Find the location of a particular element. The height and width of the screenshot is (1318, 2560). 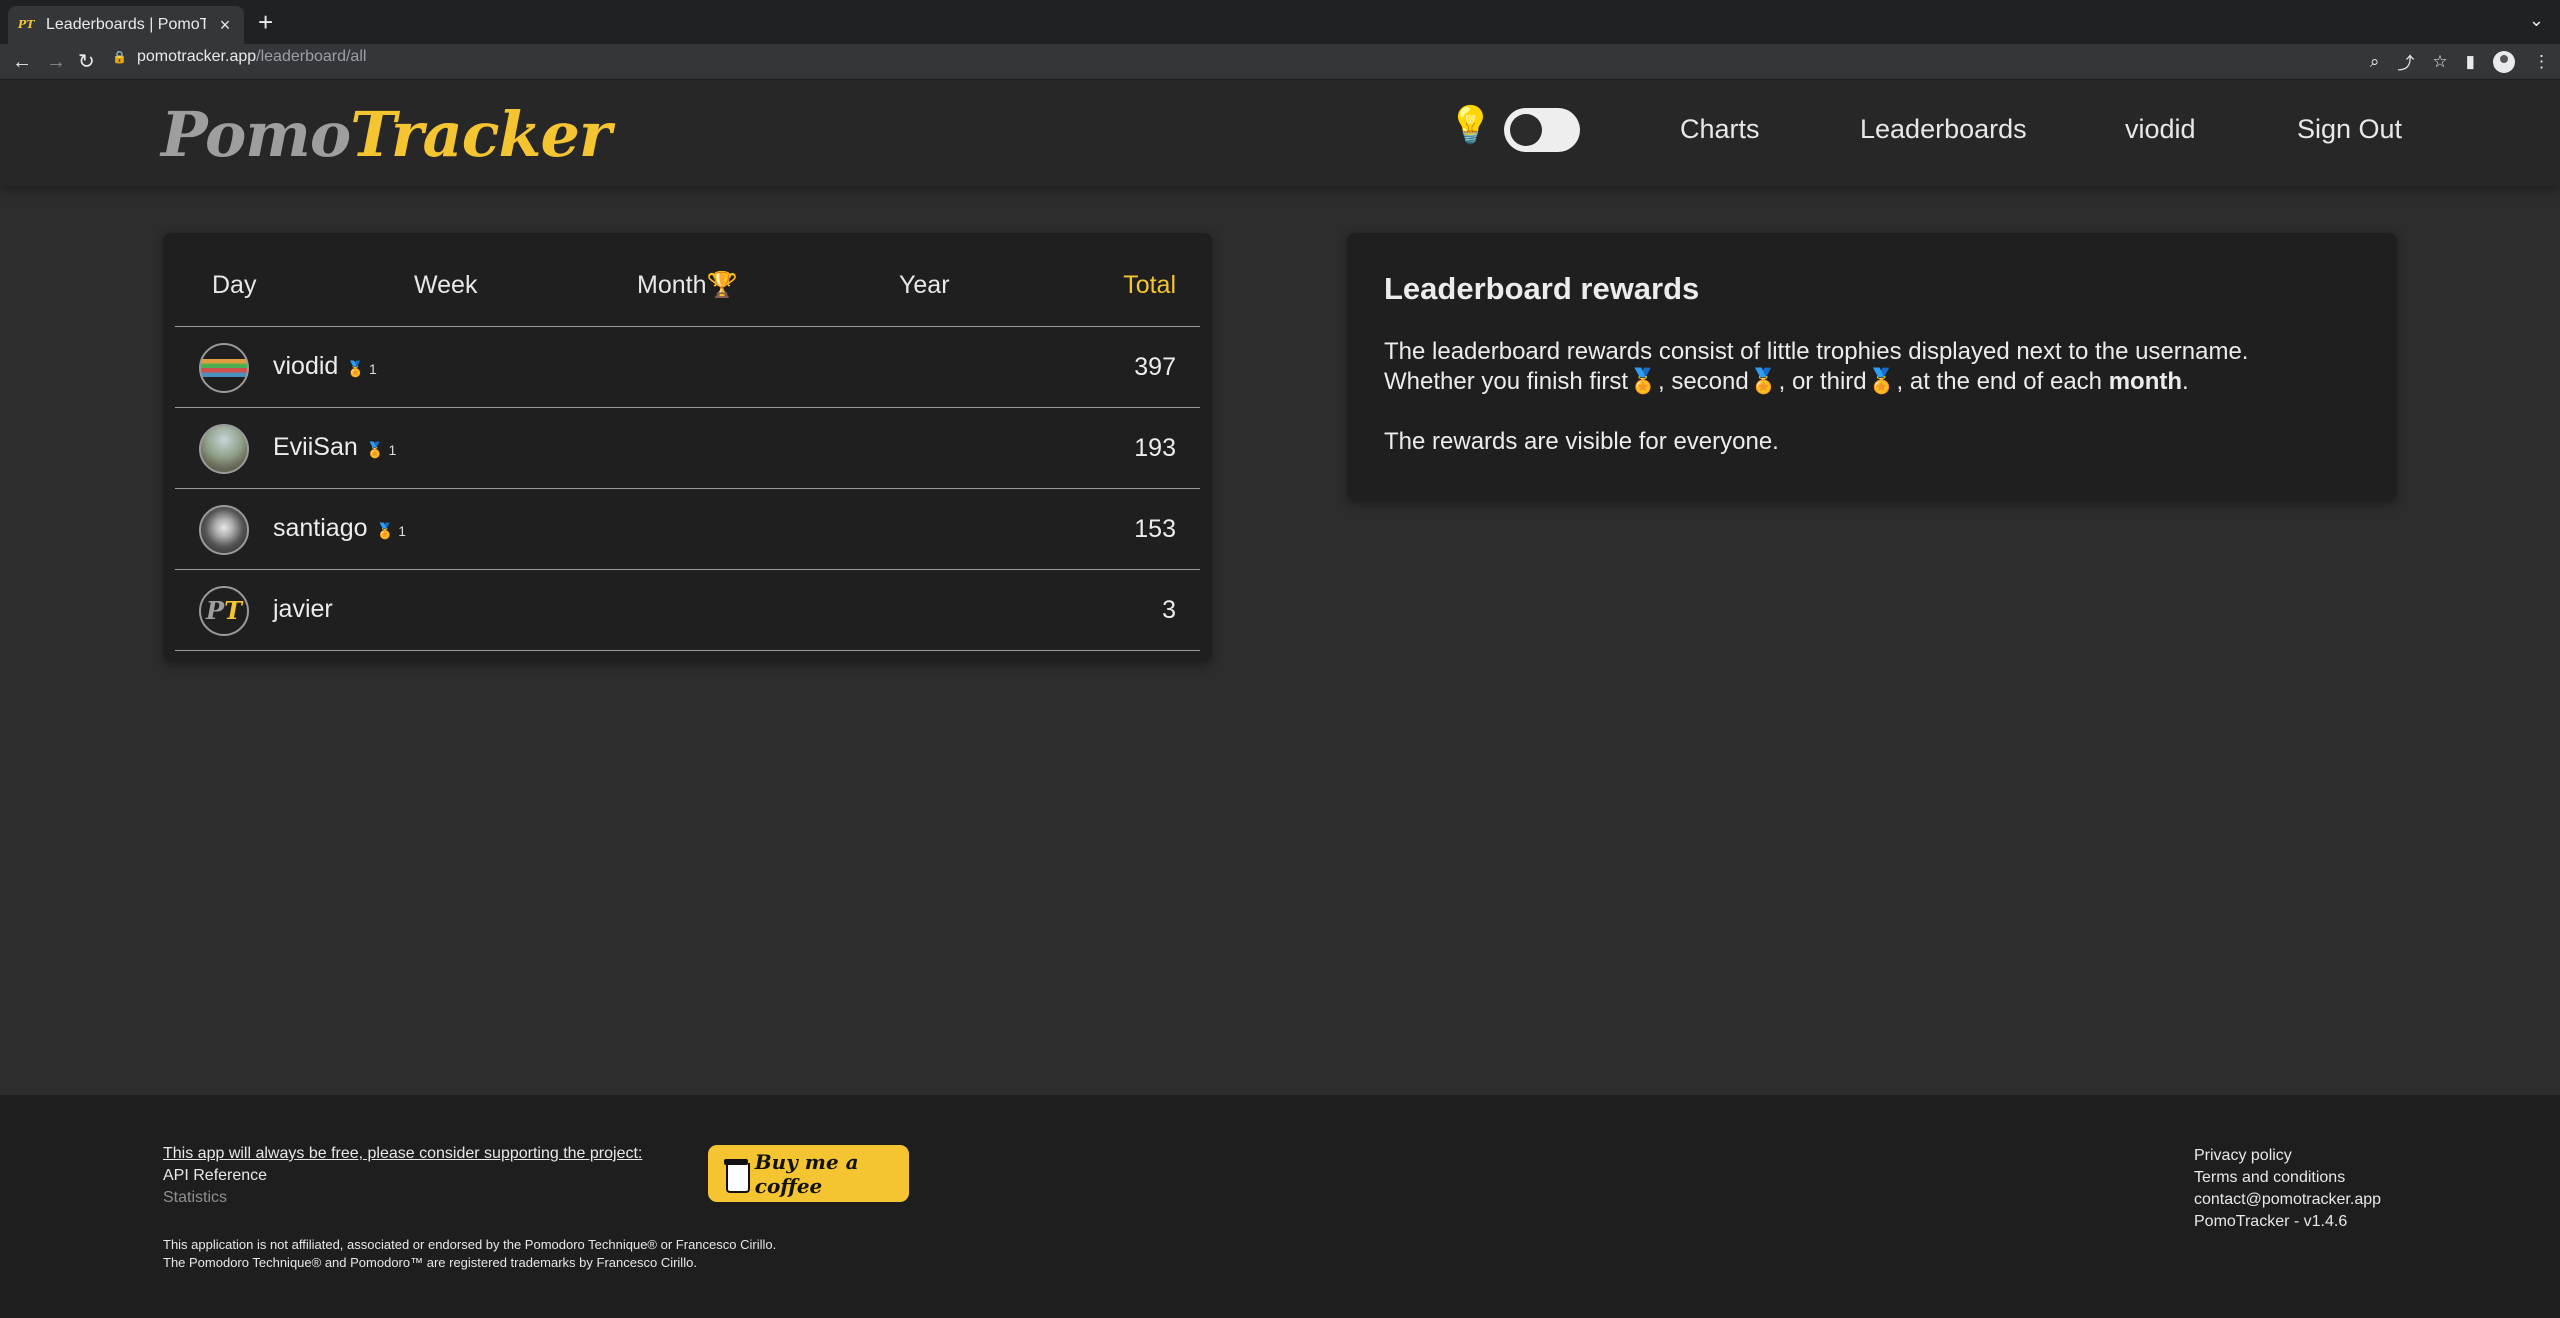

leaderboard-row: PT javier 3 is located at coordinates (687, 610).